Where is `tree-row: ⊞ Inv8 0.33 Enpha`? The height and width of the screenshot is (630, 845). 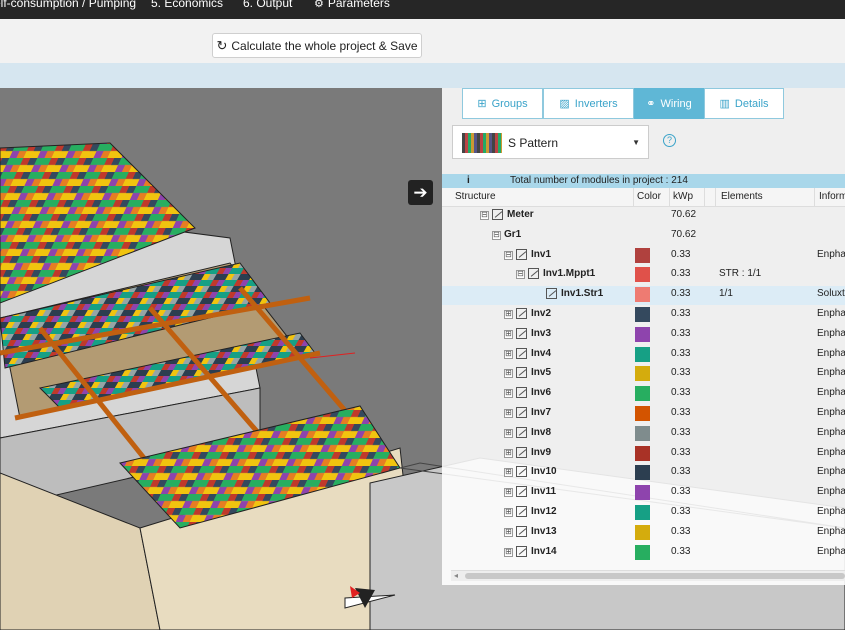
tree-row: ⊞ Inv8 0.33 Enpha is located at coordinates (643, 434).